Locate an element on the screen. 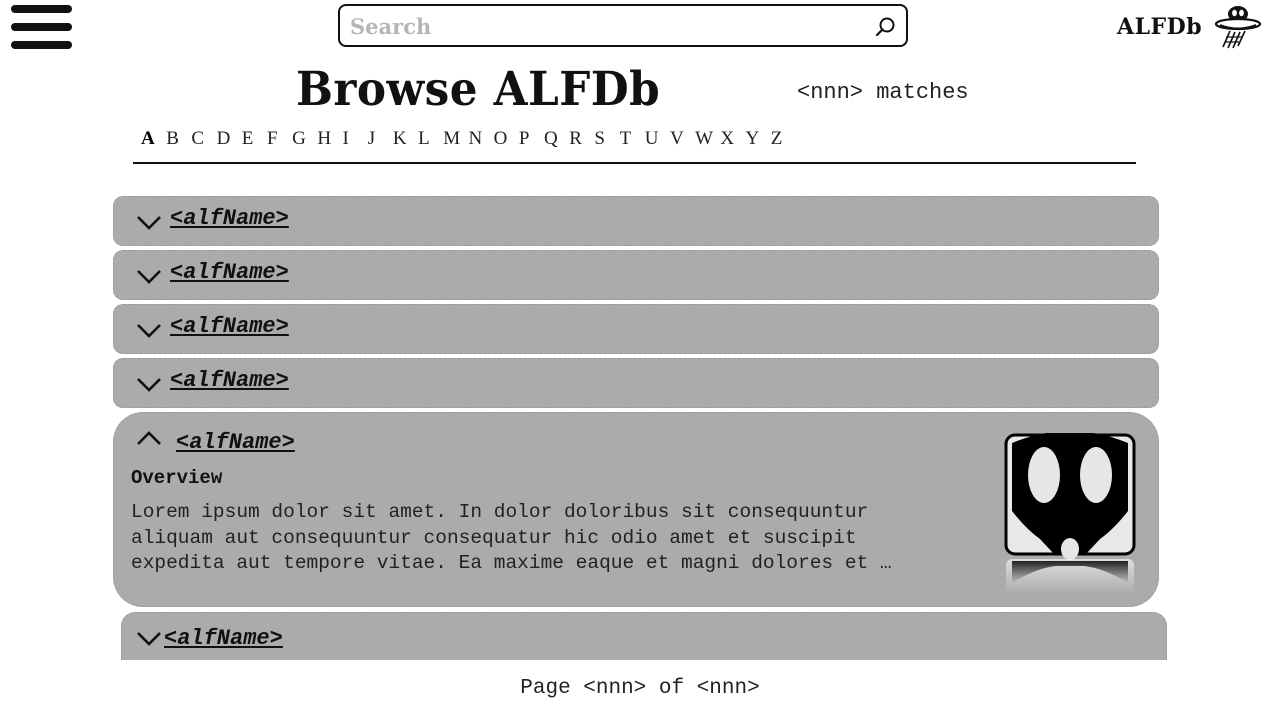  alphabet-letter-r: R is located at coordinates (581, 140).